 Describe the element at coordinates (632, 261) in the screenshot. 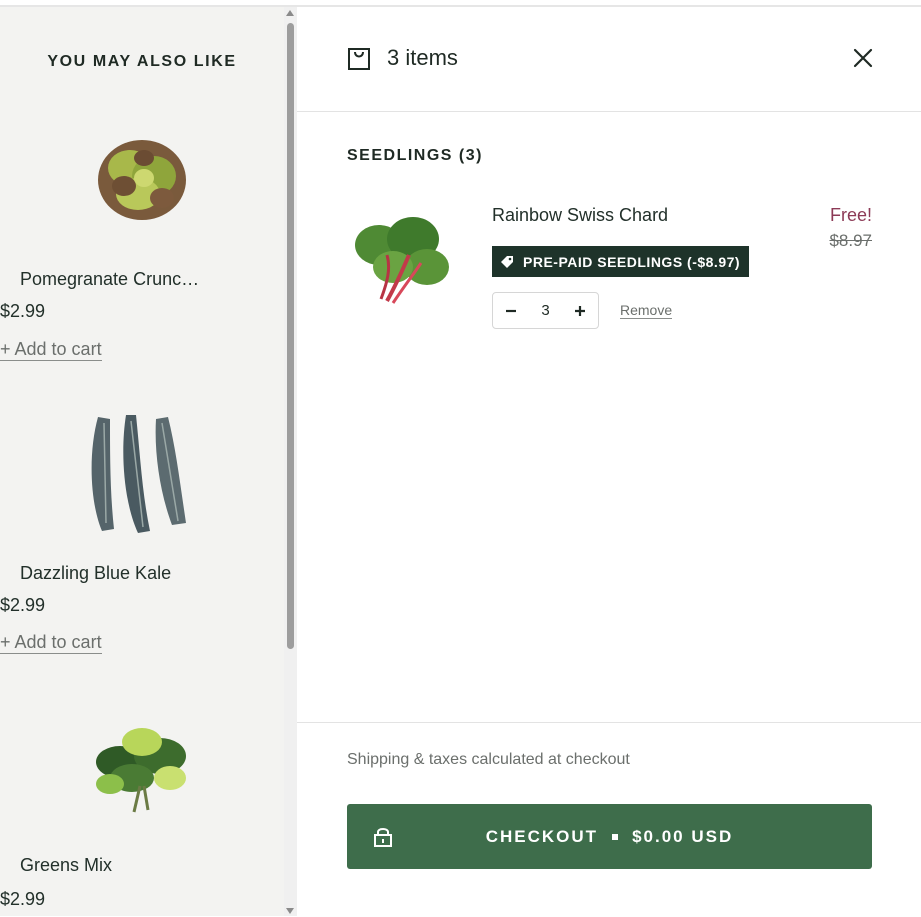

I see `discount-label: PRE-PAID SEEDLINGS (-$8.97)` at that location.